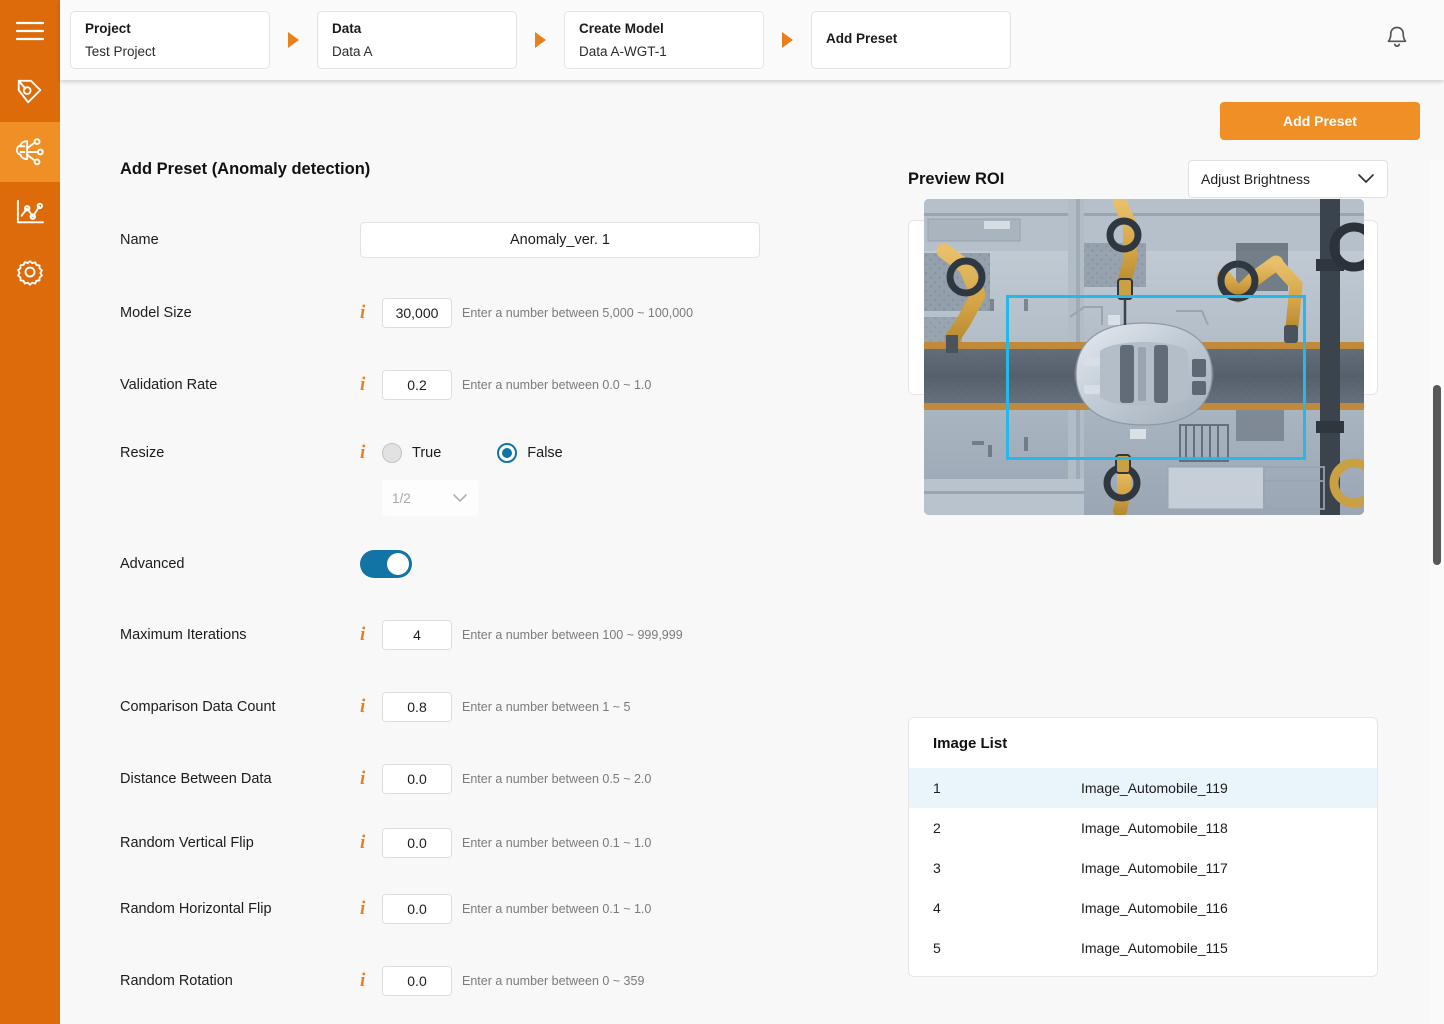 This screenshot has height=1024, width=1444. I want to click on field-hint-model-size: Enter a number between 5,000 ~ 100,000, so click(578, 313).